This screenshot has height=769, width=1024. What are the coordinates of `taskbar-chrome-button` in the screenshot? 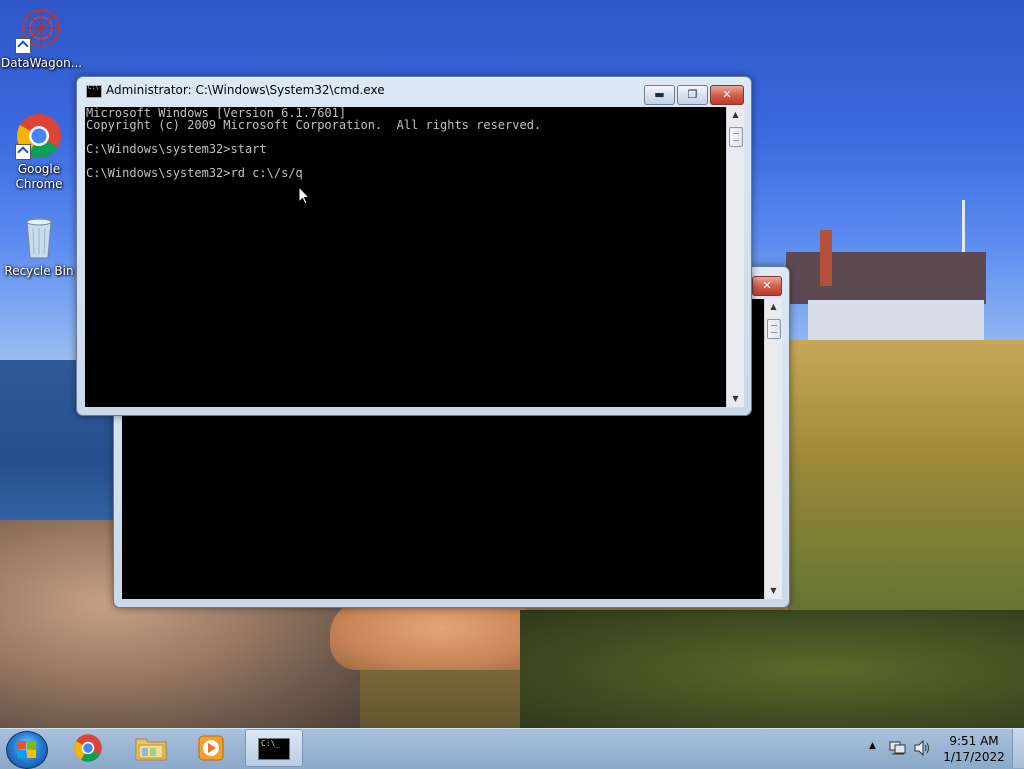 It's located at (88, 748).